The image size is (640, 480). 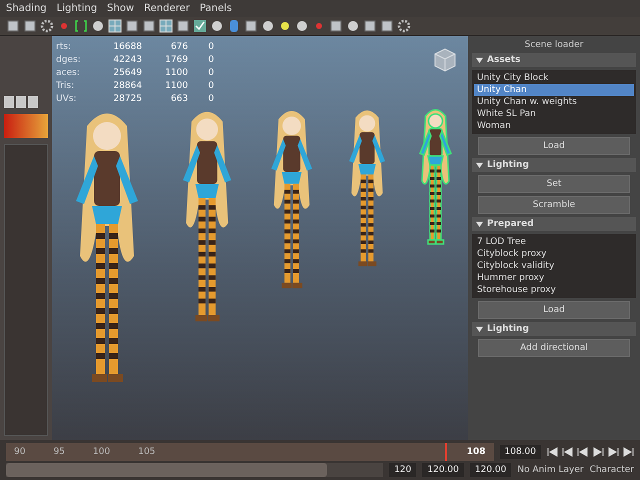 What do you see at coordinates (167, 8) in the screenshot?
I see `menu-item: Renderer` at bounding box center [167, 8].